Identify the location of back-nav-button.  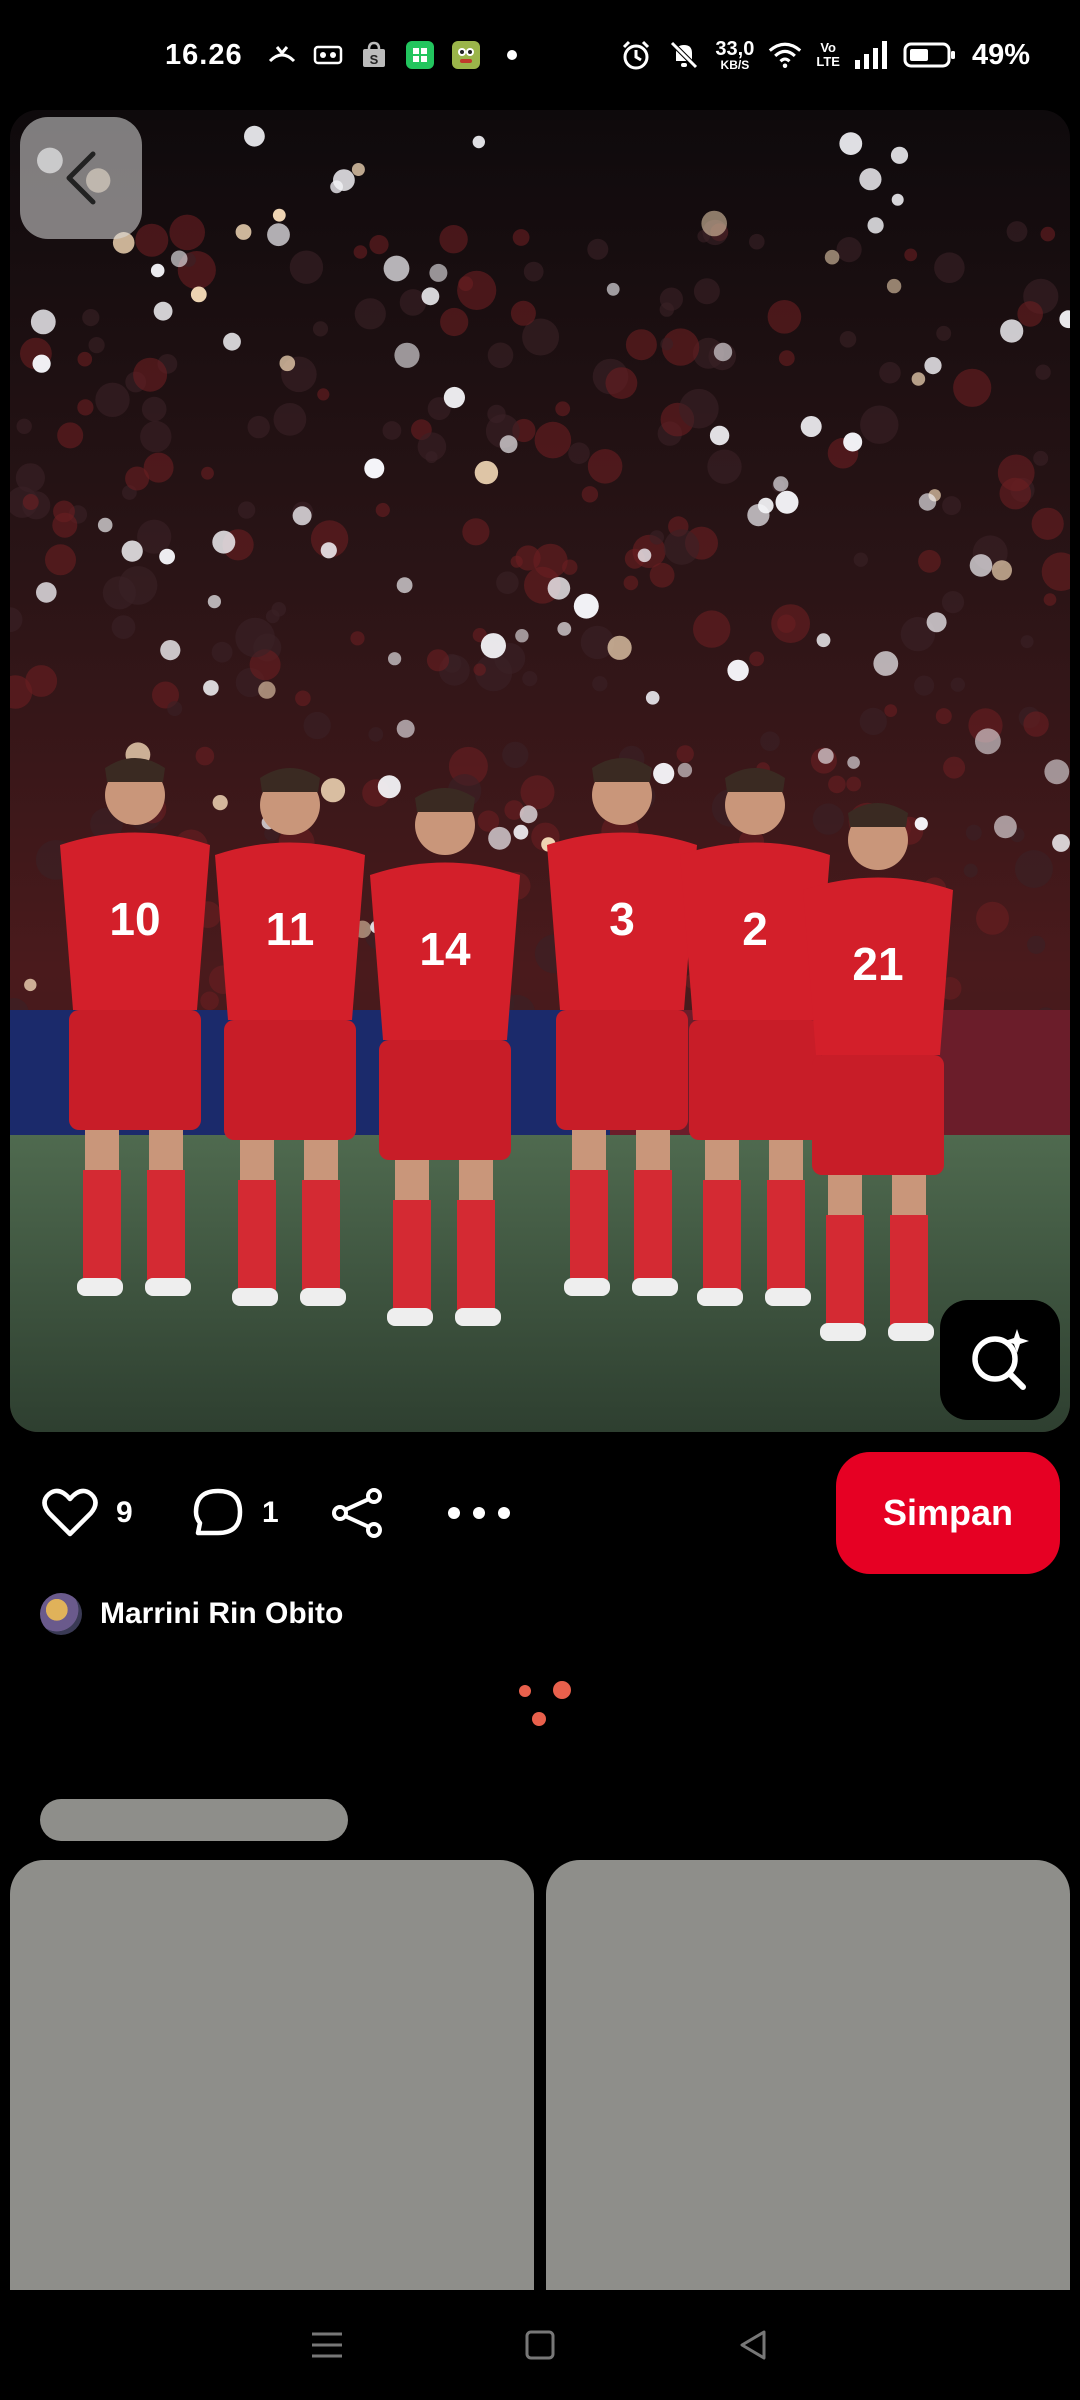
(753, 2345).